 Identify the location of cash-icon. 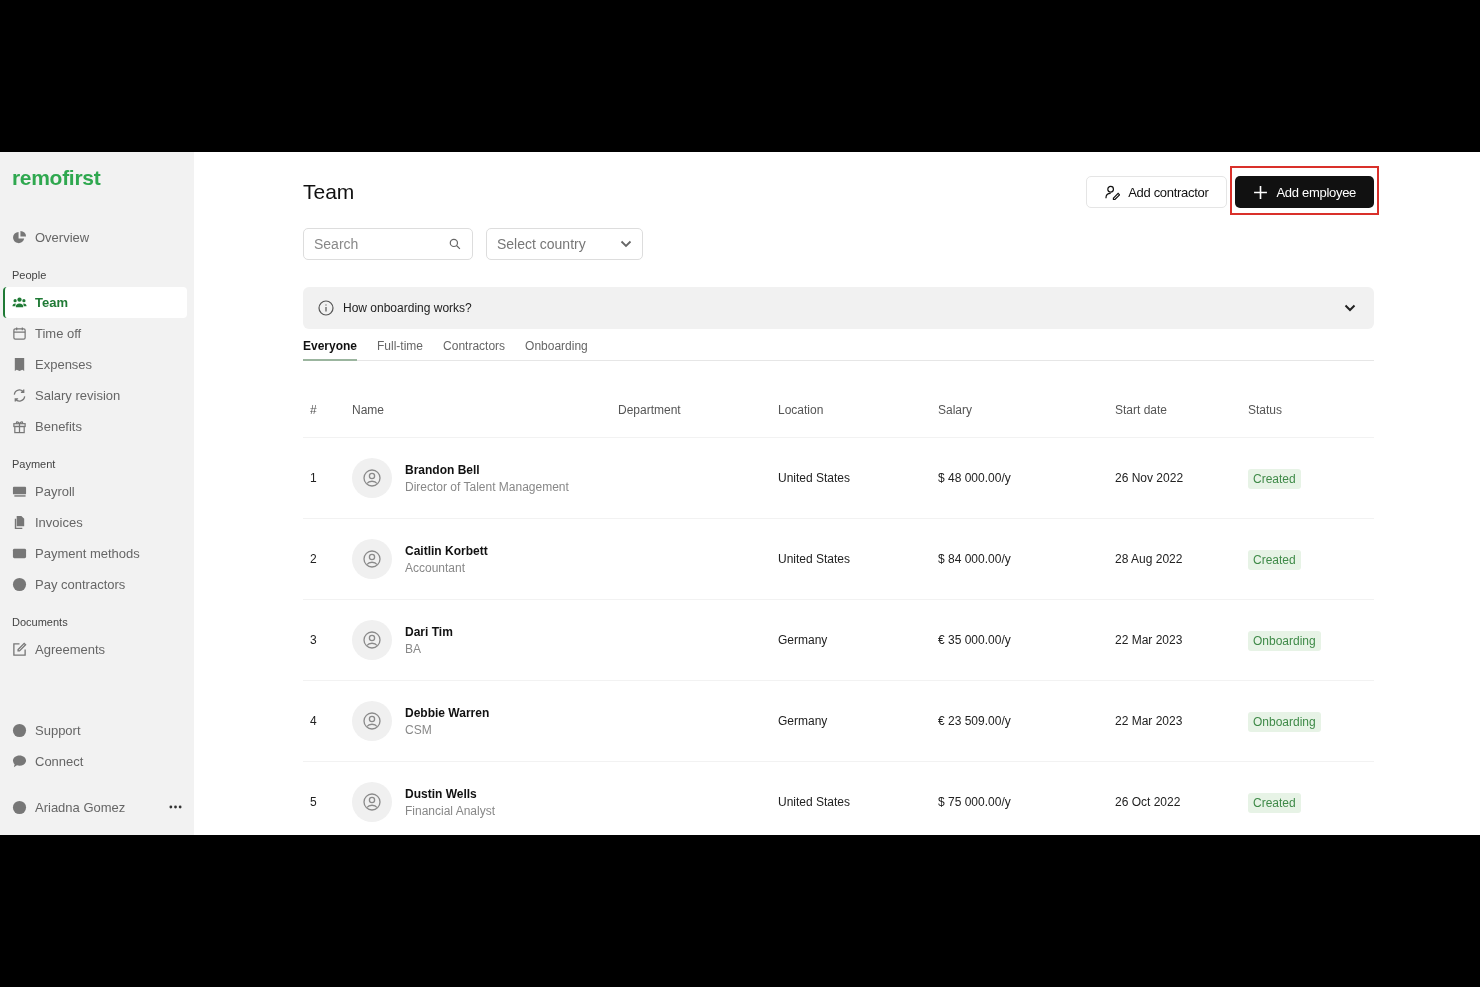
(19, 491).